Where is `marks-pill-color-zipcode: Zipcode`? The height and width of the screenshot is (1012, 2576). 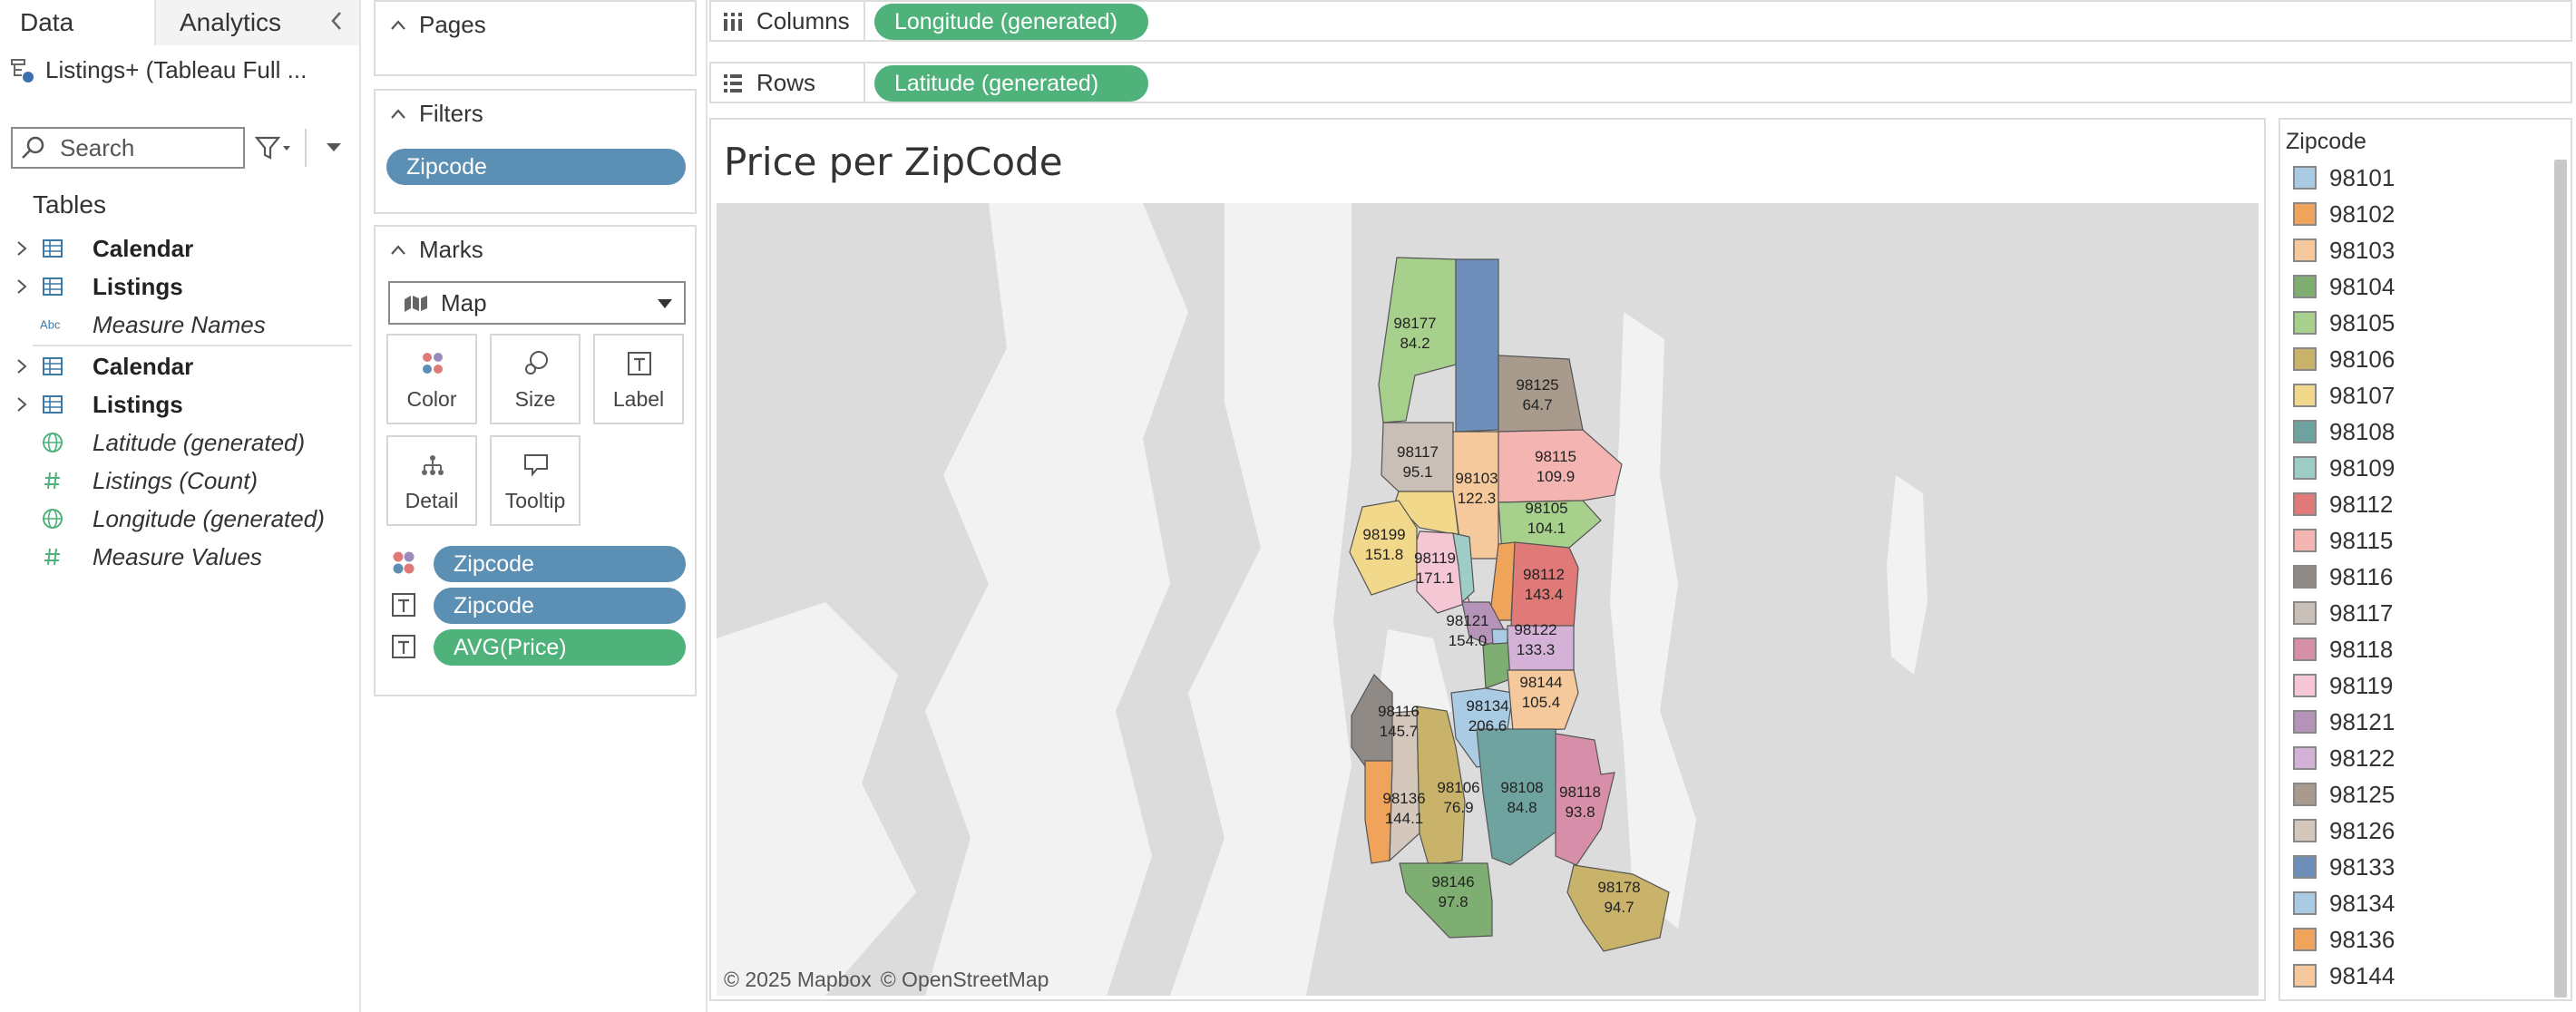
marks-pill-color-zipcode: Zipcode is located at coordinates (560, 564).